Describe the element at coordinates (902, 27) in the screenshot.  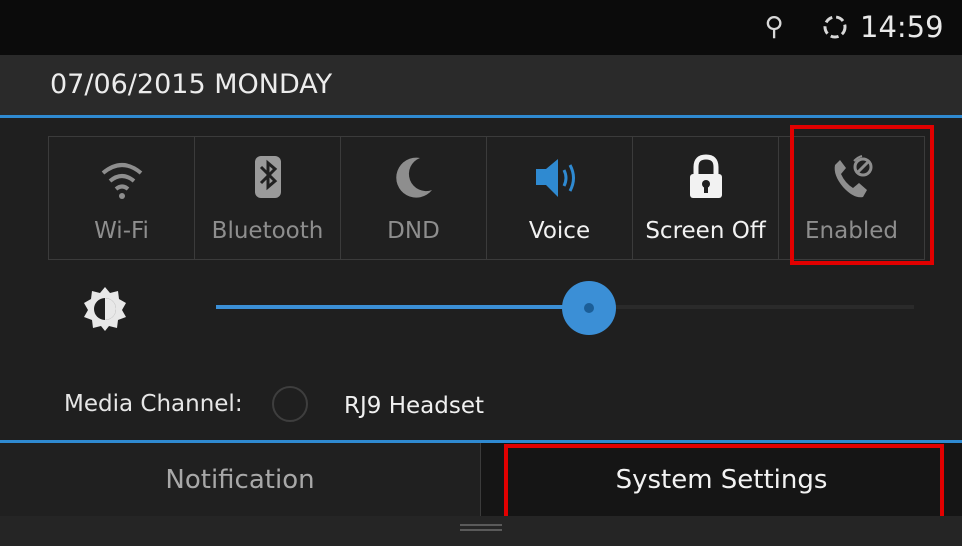
I see `status-time: 14:59` at that location.